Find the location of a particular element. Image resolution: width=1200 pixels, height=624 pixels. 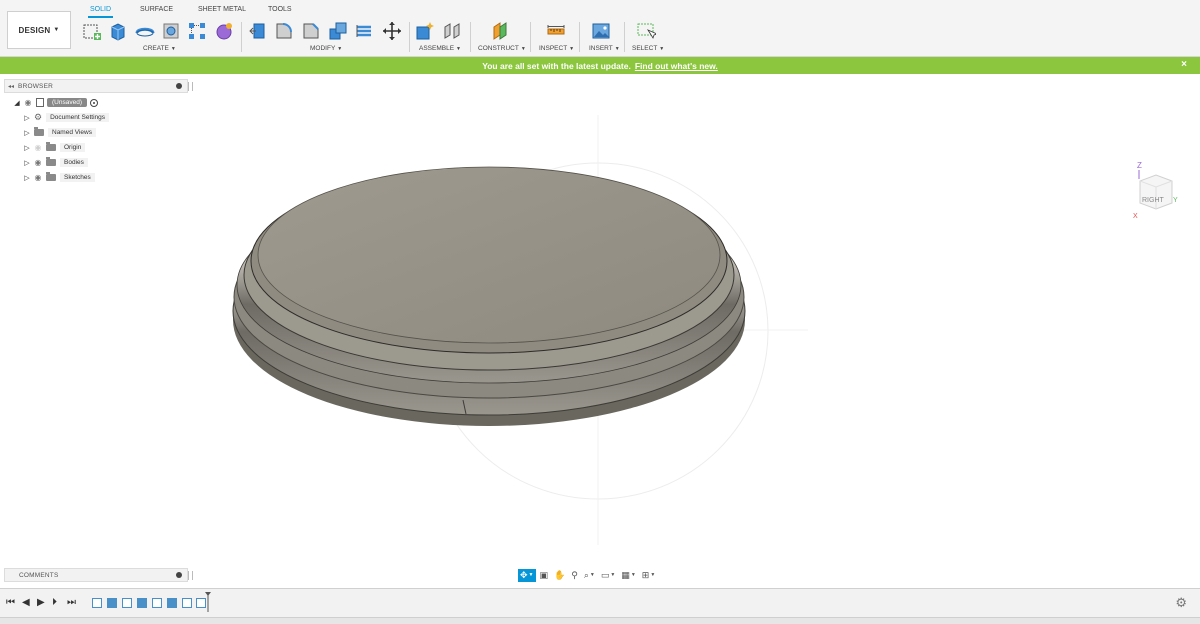

revolve-button is located at coordinates (145, 31).